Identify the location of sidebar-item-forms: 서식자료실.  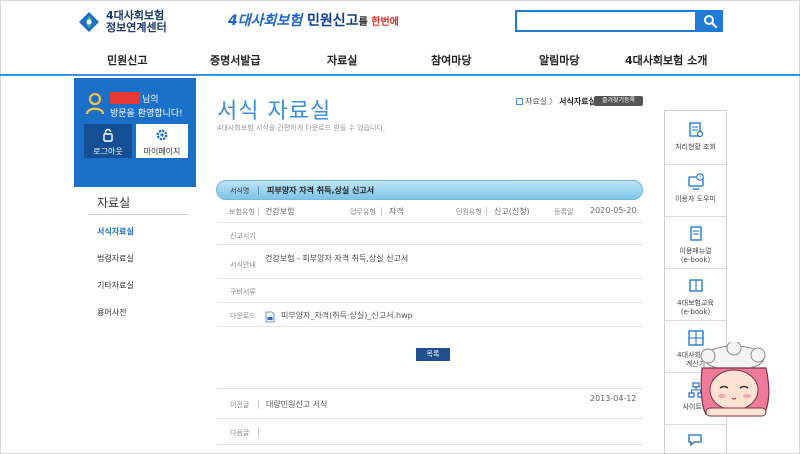
(115, 231).